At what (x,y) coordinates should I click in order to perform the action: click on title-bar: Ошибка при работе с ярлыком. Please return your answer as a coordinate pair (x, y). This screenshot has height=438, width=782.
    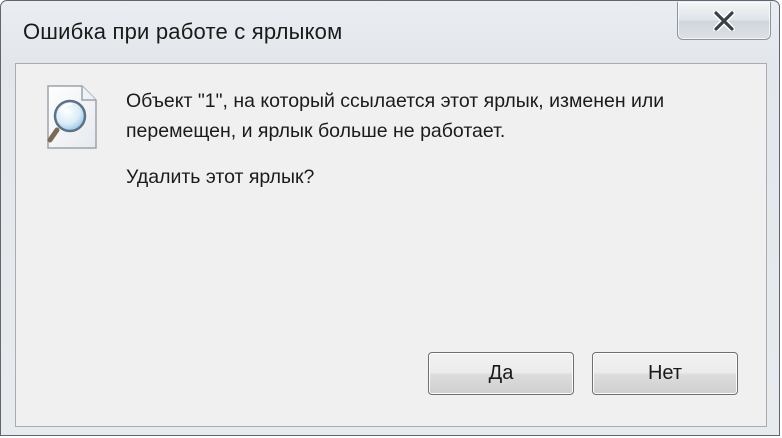
    Looking at the image, I should click on (390, 32).